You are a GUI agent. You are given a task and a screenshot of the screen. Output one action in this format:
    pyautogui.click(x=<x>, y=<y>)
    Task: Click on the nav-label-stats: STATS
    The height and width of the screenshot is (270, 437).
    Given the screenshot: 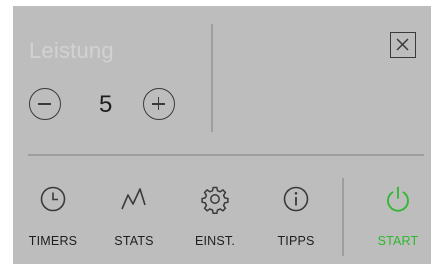 What is the action you would take?
    pyautogui.click(x=134, y=241)
    